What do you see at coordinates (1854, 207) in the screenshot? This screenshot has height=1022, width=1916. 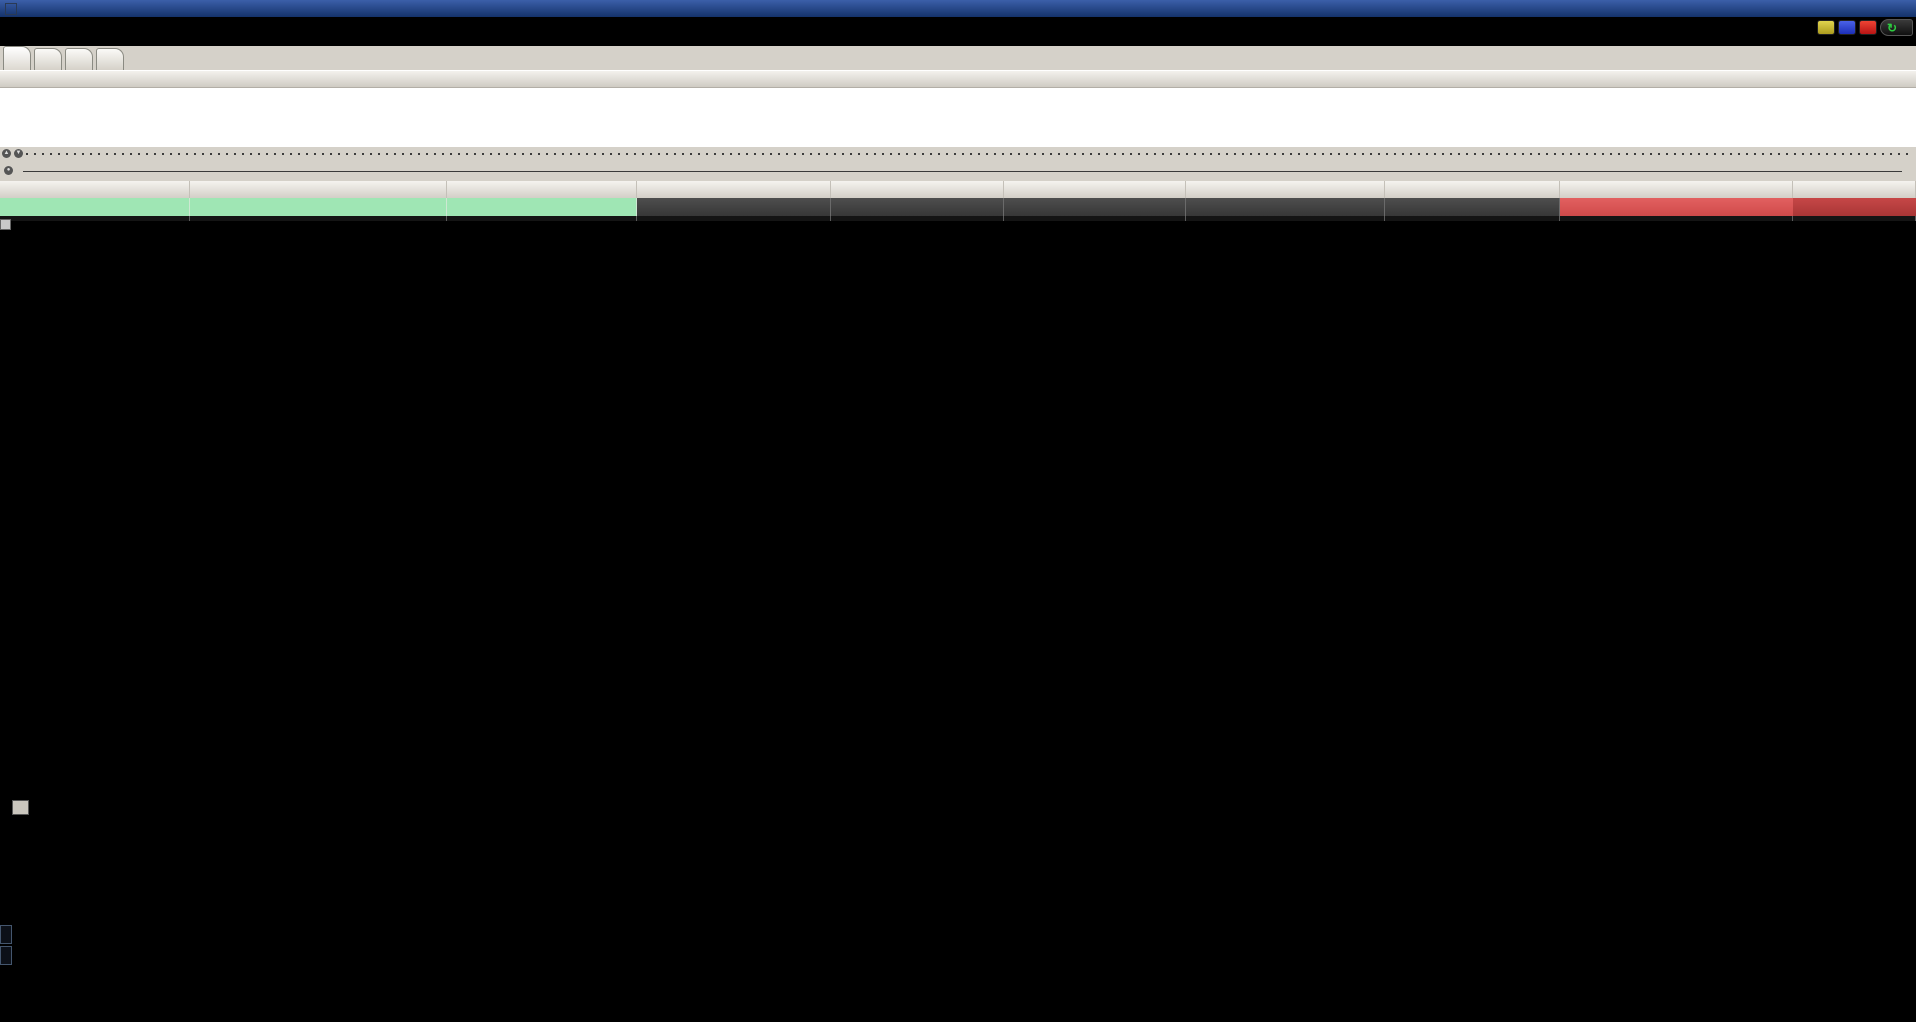 I see `cell-veraenderung` at bounding box center [1854, 207].